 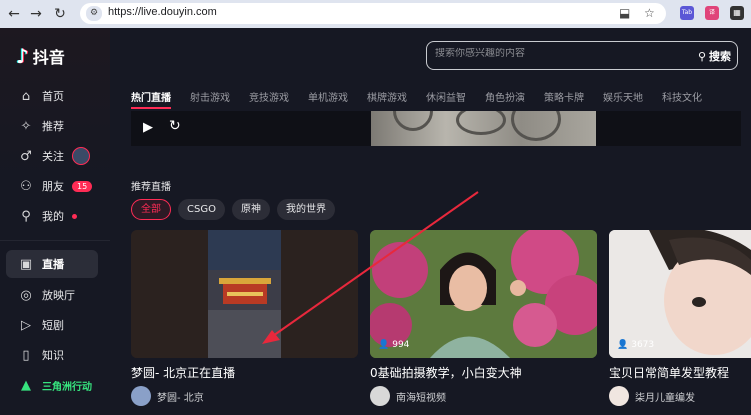 I want to click on section-title: 推荐直播, so click(x=151, y=187).